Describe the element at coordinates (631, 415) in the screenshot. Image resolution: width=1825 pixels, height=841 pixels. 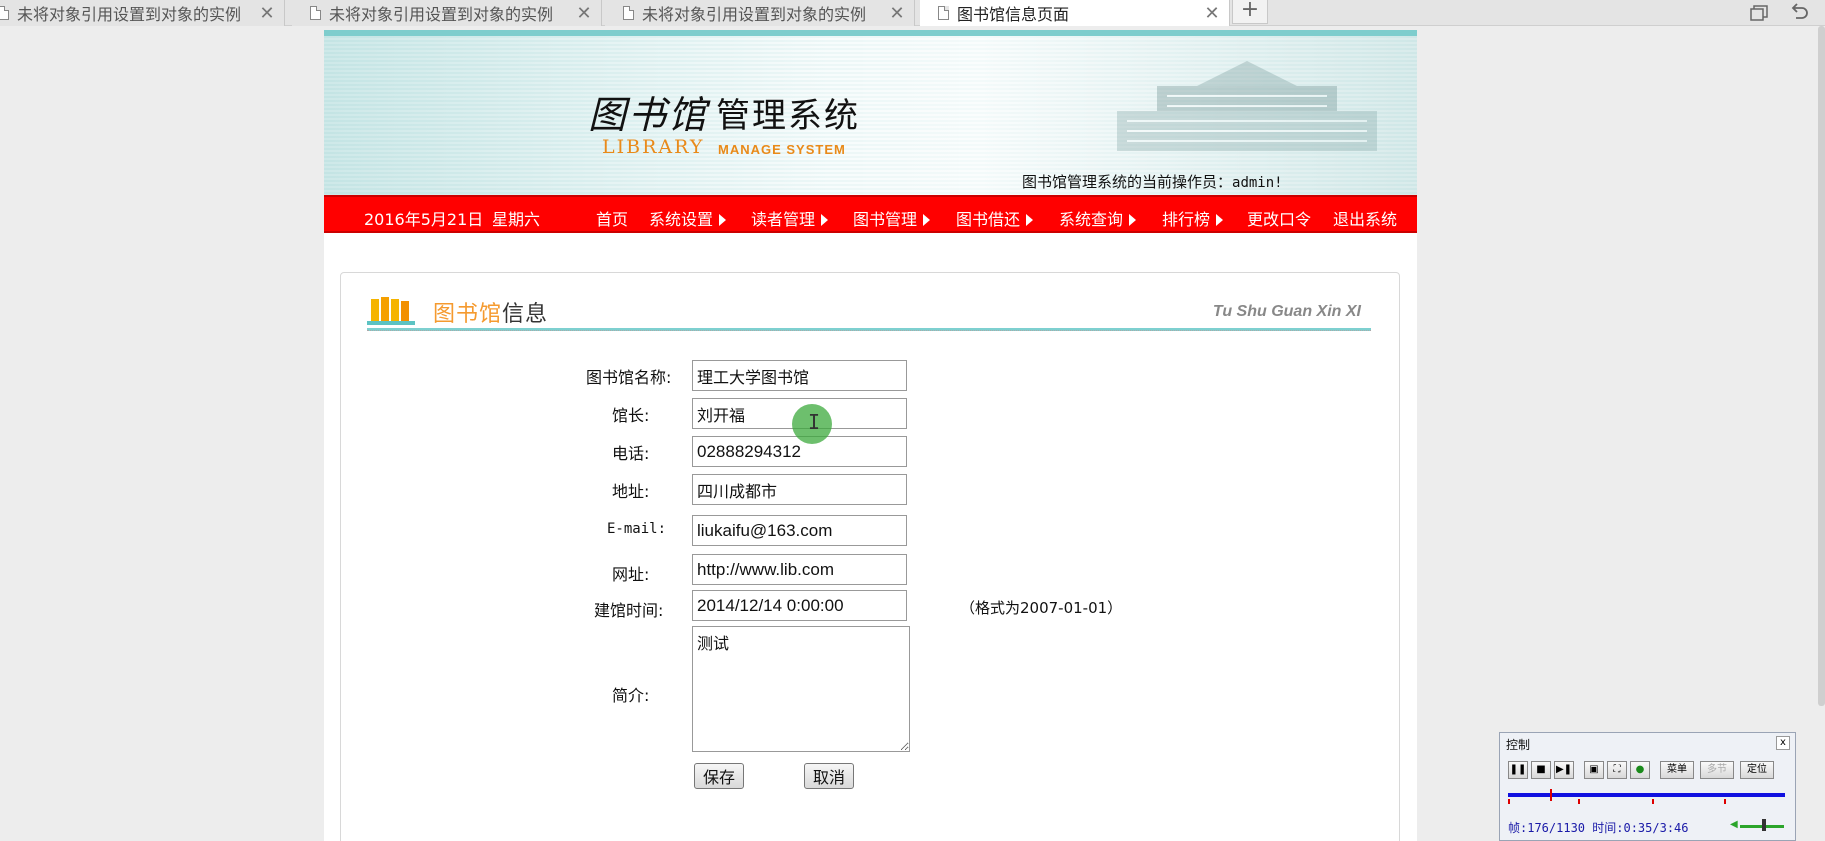
I see `curator-label: 馆长:` at that location.